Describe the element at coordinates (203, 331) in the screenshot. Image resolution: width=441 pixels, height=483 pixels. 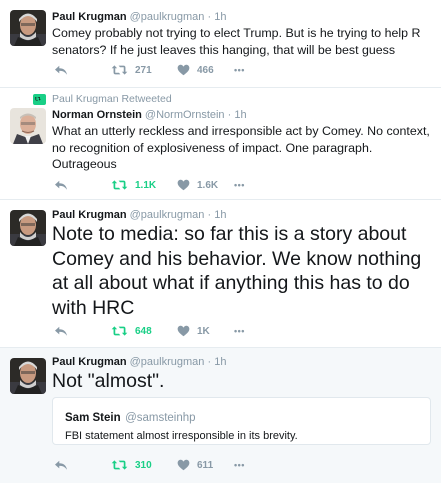
I see `like-count: 1K` at that location.